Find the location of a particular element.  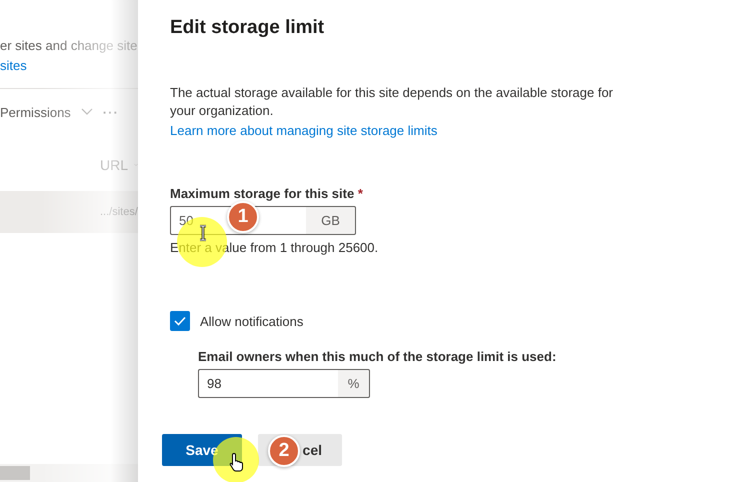

field-label: Email owners when this much of the storage limit is used: is located at coordinates (377, 357).